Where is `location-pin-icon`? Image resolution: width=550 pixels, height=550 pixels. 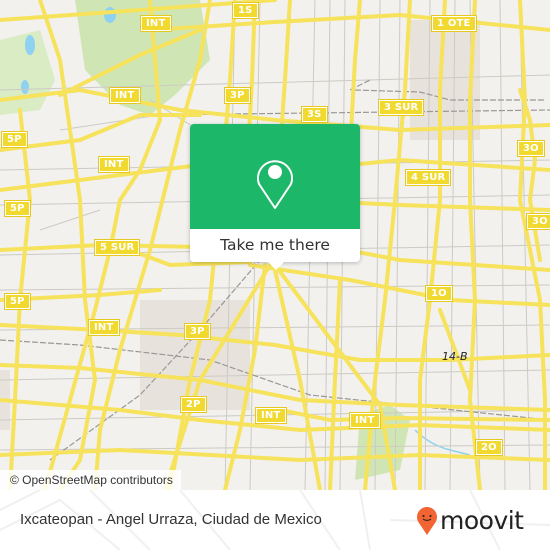
location-pin-icon is located at coordinates (275, 184).